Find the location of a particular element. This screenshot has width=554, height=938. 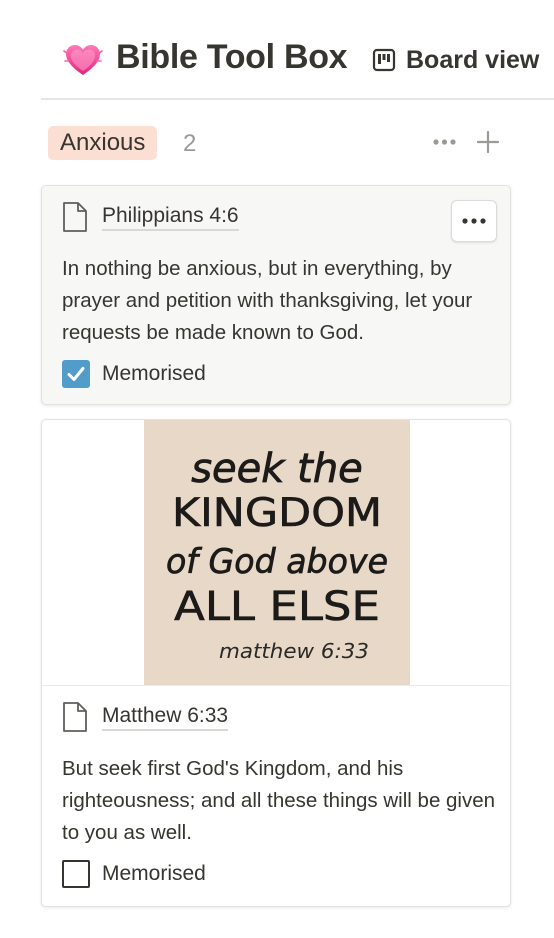

card-title-link: Matthew 6:33 is located at coordinates (145, 717).